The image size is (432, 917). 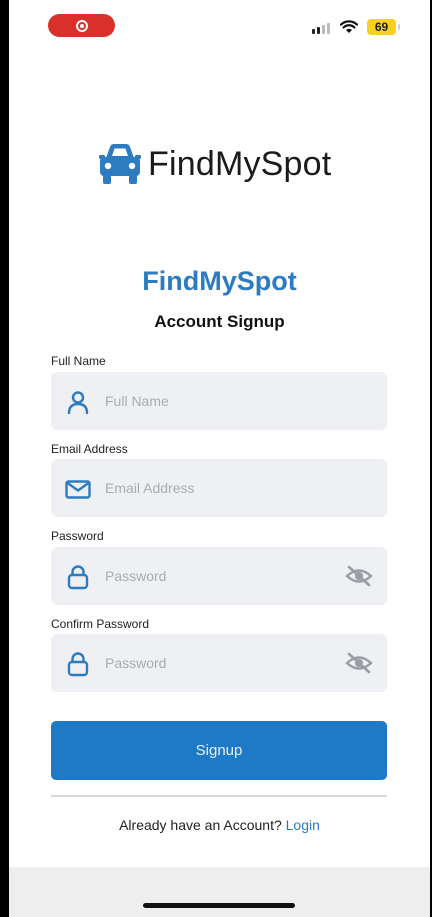 What do you see at coordinates (78, 489) in the screenshot?
I see `envelope-icon` at bounding box center [78, 489].